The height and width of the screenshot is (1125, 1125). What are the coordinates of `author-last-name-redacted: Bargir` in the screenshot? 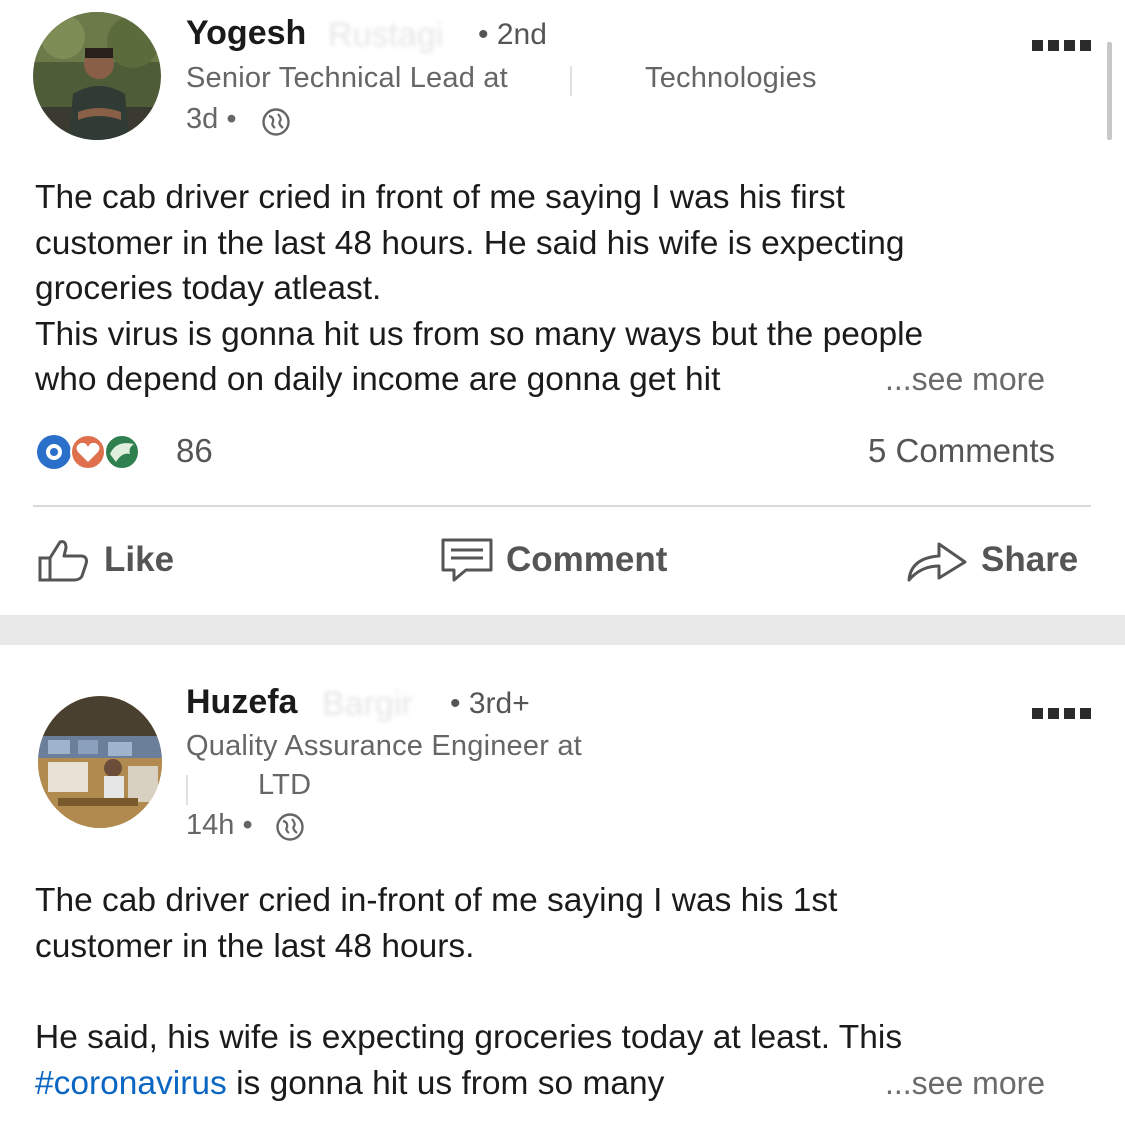 It's located at (367, 704).